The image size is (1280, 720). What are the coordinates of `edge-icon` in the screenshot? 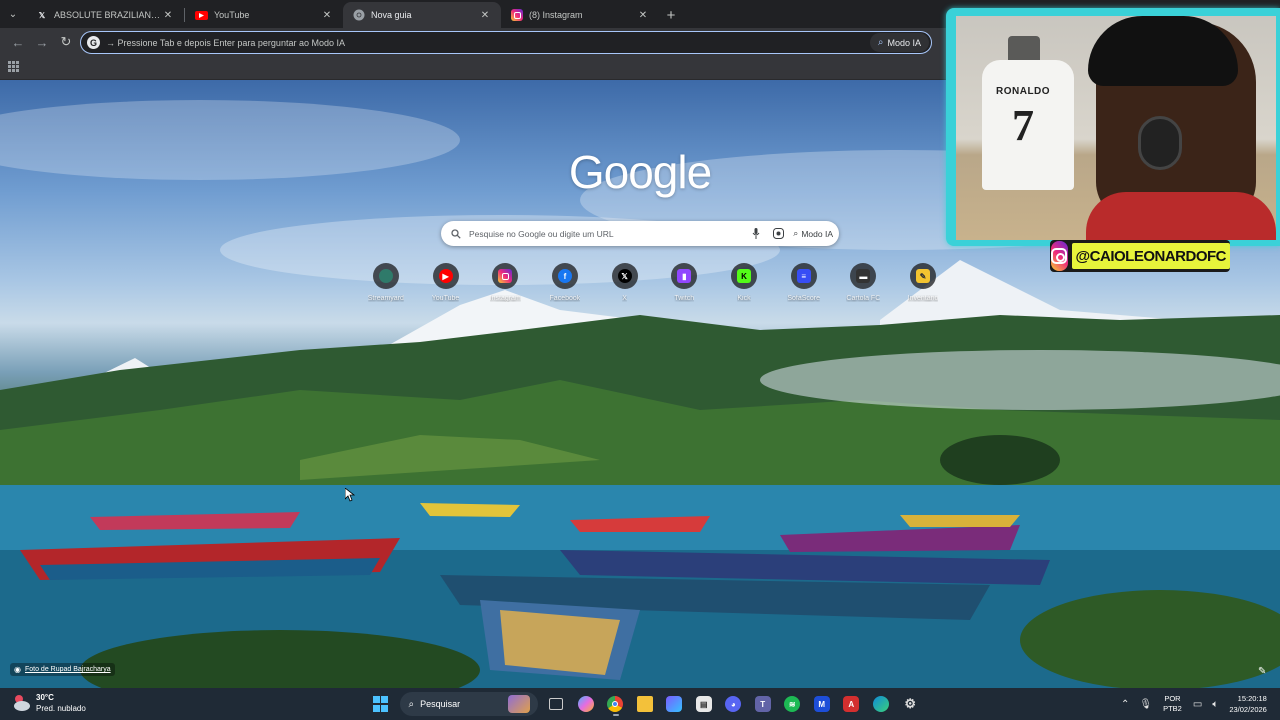 It's located at (880, 704).